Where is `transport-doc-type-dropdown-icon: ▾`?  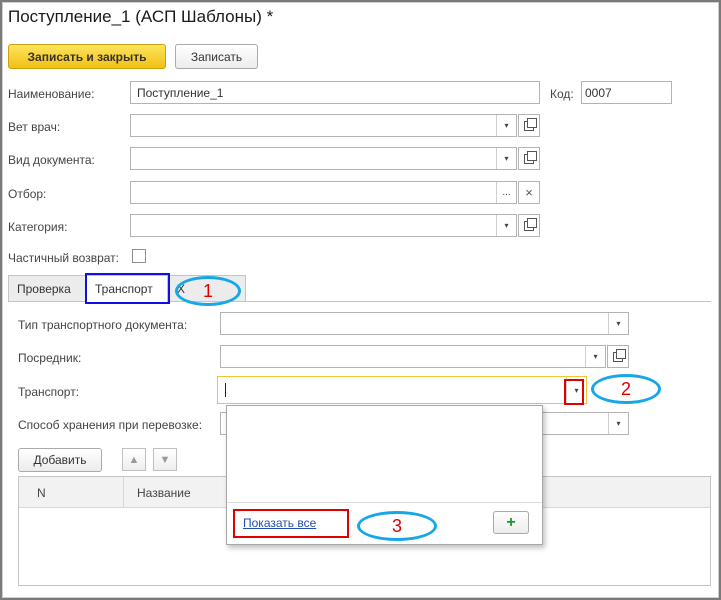
transport-doc-type-dropdown-icon: ▾ is located at coordinates (618, 323).